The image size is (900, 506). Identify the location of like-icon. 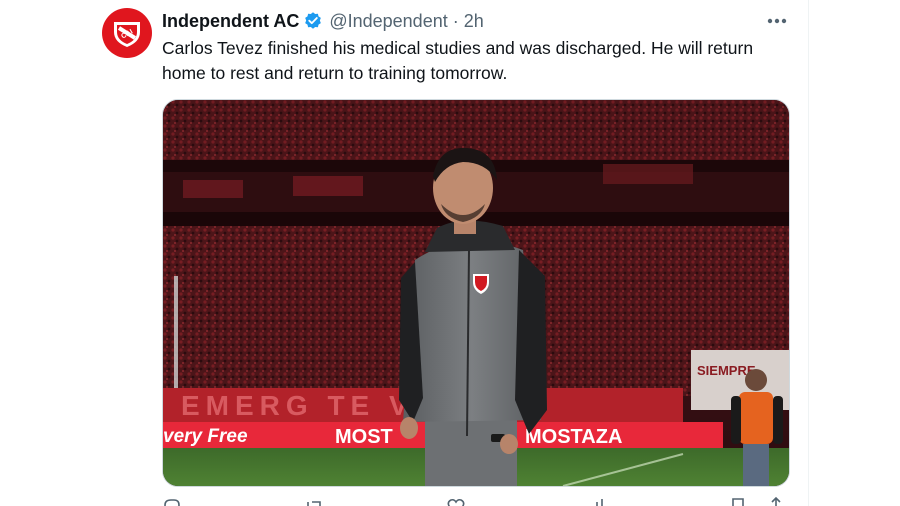
(456, 501).